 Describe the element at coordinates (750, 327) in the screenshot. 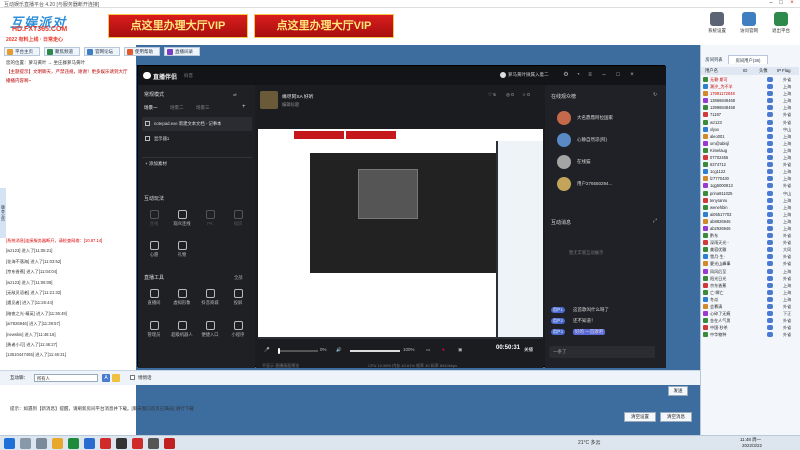

I see `user-row: 中国·秒杀 外省` at that location.